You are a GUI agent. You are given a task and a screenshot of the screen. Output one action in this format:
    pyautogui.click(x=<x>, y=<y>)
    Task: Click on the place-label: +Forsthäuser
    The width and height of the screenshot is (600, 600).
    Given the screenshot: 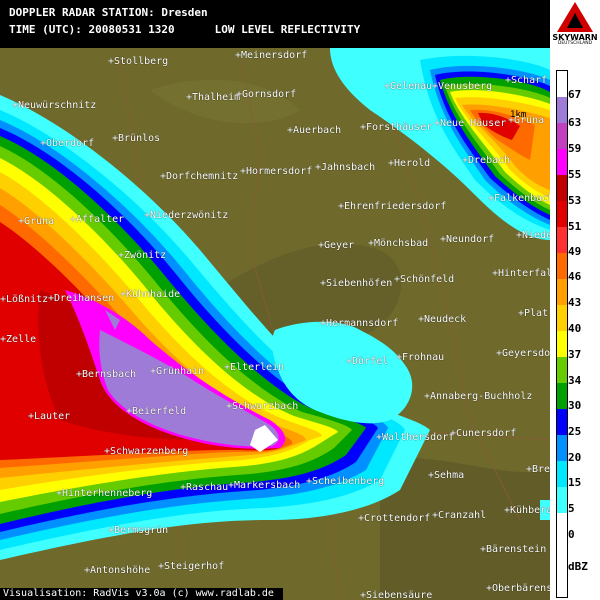 What is the action you would take?
    pyautogui.click(x=396, y=127)
    